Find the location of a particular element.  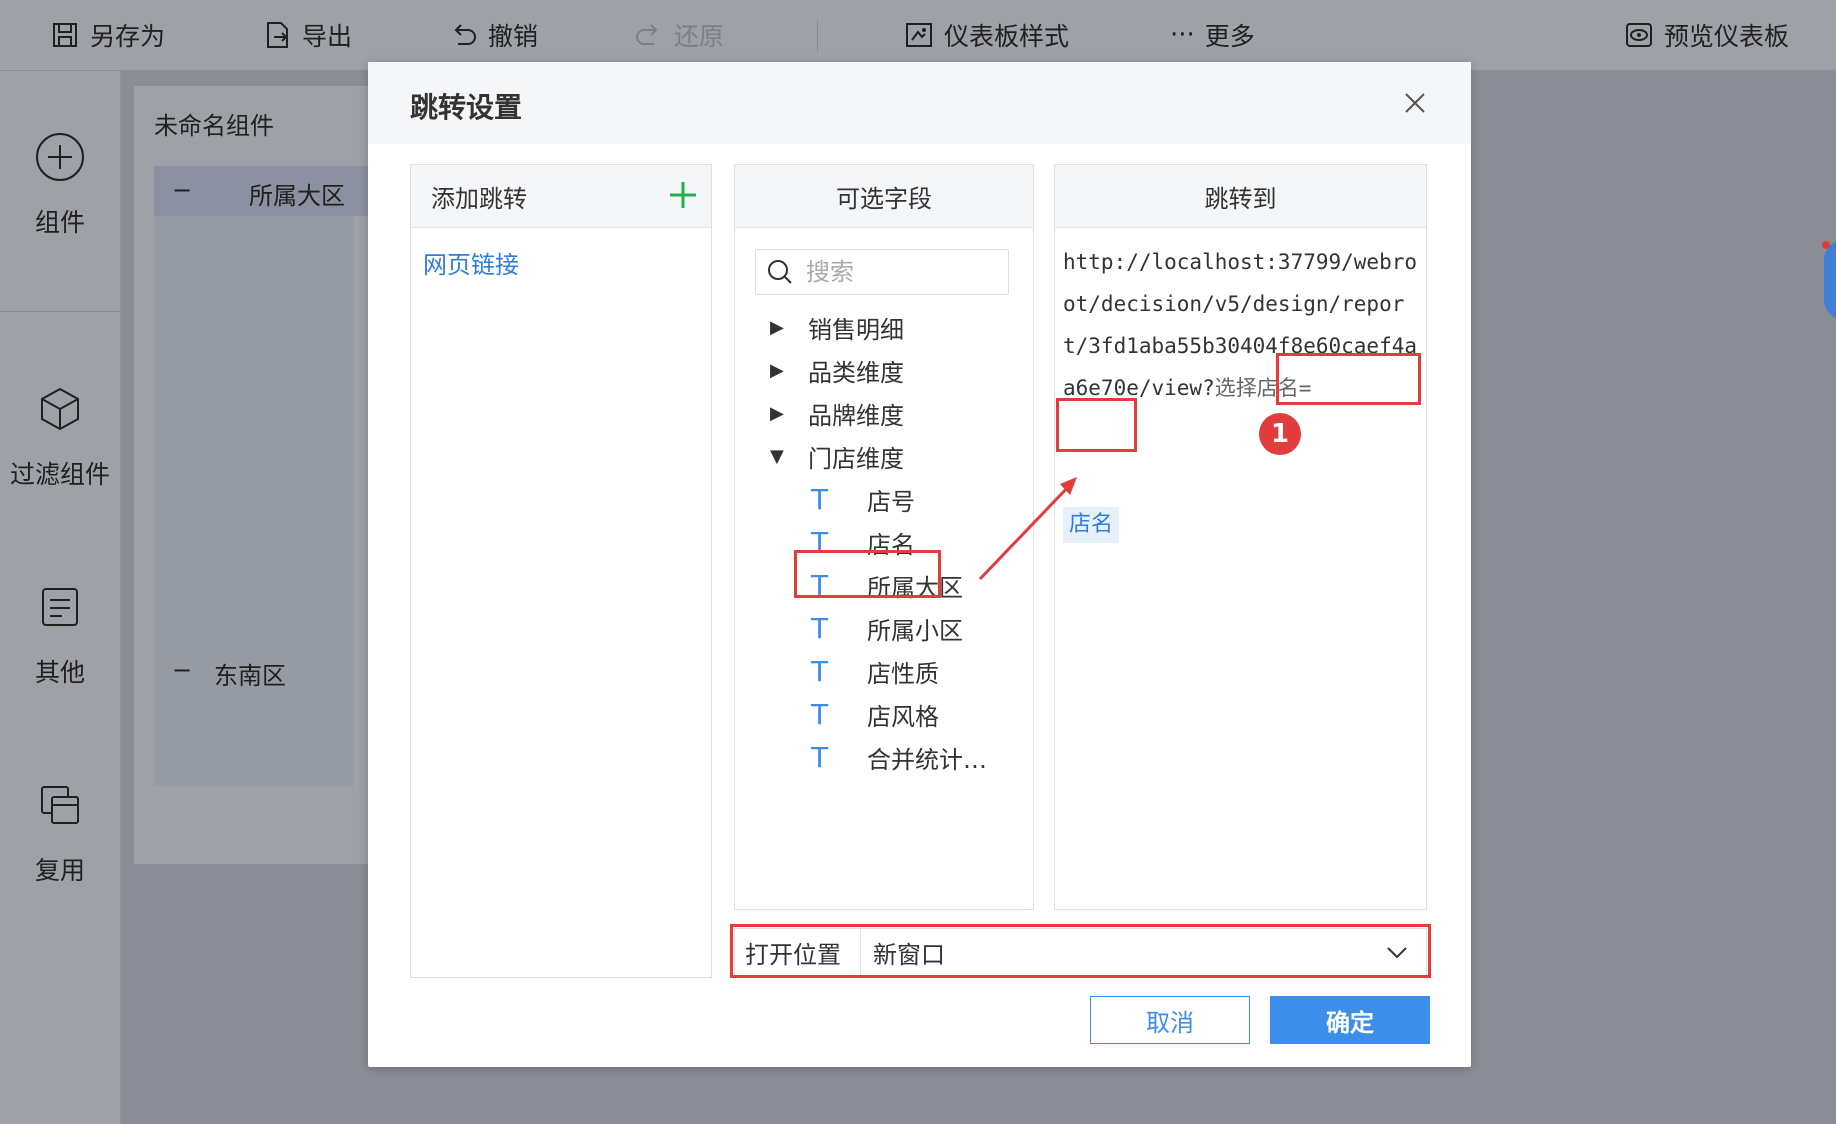

table-header-row: − 所属大区 is located at coordinates (264, 191).